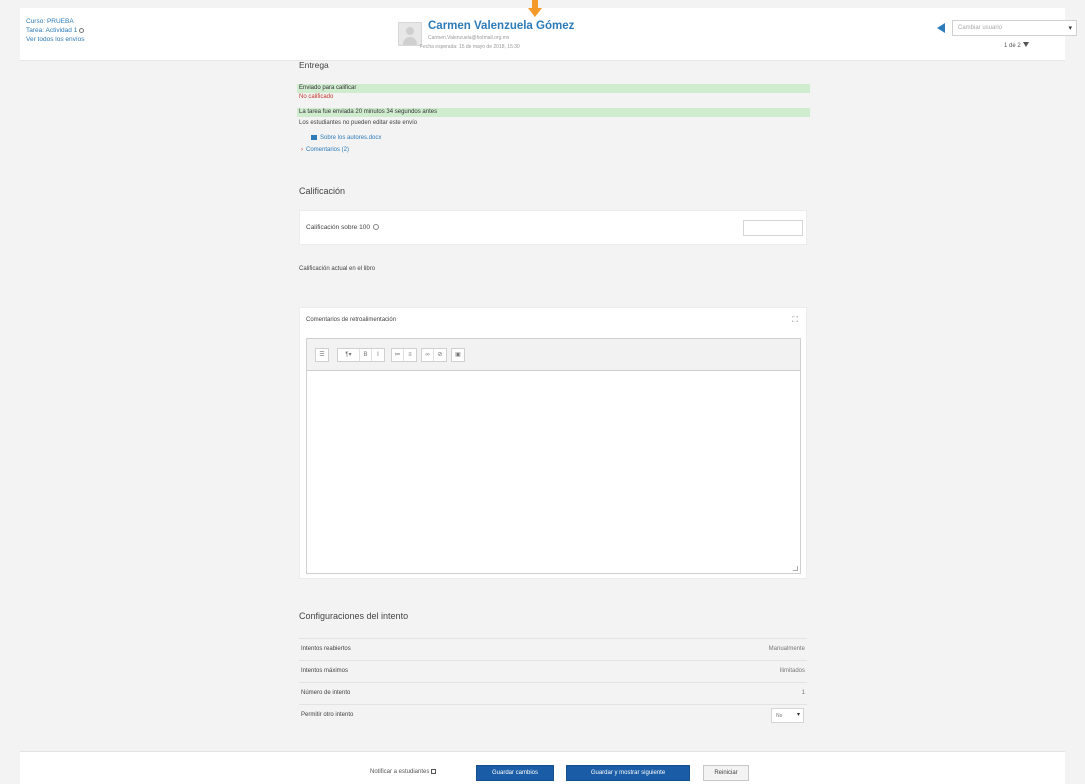 This screenshot has width=1085, height=784. What do you see at coordinates (55, 39) in the screenshot?
I see `view-all-submissions-link: Ver todos los envíos` at bounding box center [55, 39].